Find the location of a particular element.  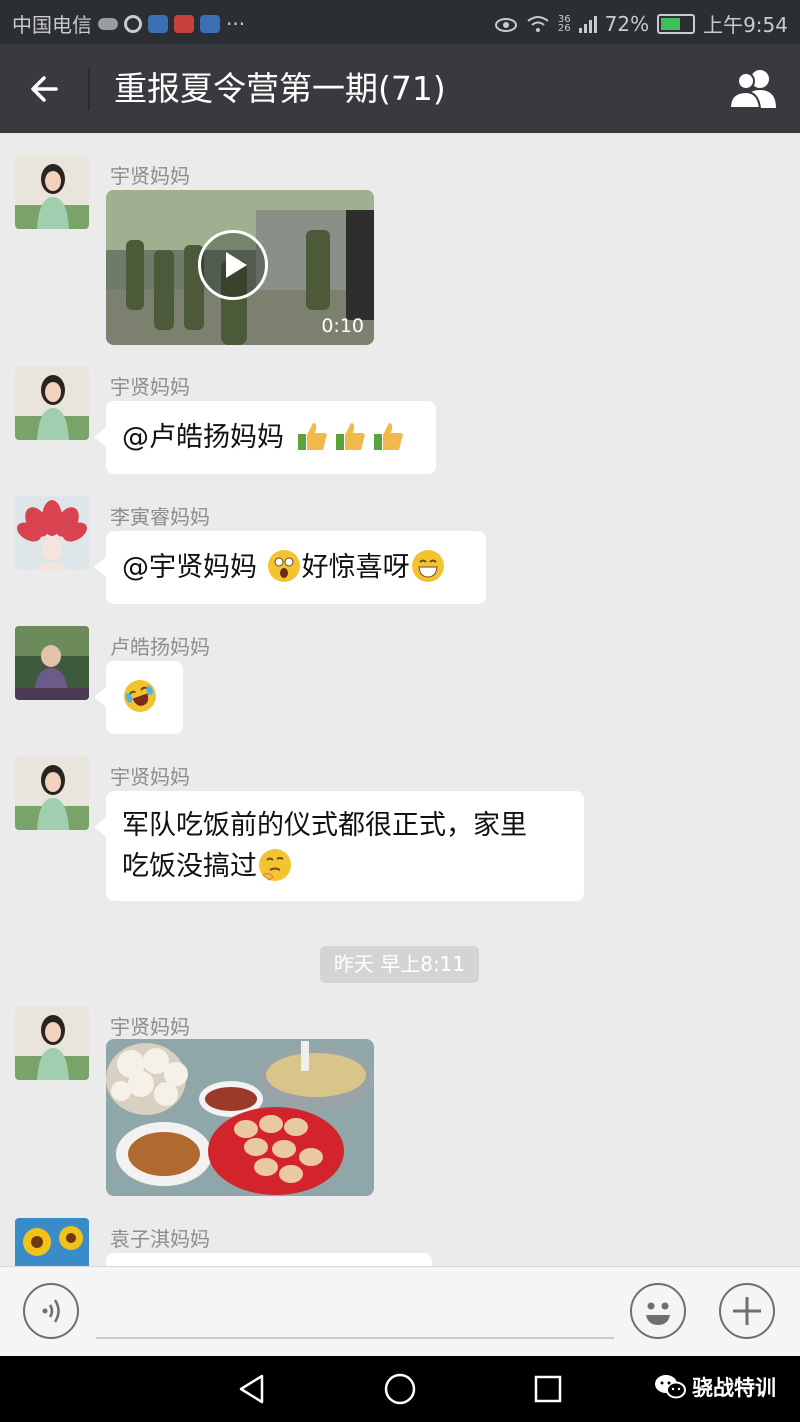

voice-icon is located at coordinates (51, 1311).